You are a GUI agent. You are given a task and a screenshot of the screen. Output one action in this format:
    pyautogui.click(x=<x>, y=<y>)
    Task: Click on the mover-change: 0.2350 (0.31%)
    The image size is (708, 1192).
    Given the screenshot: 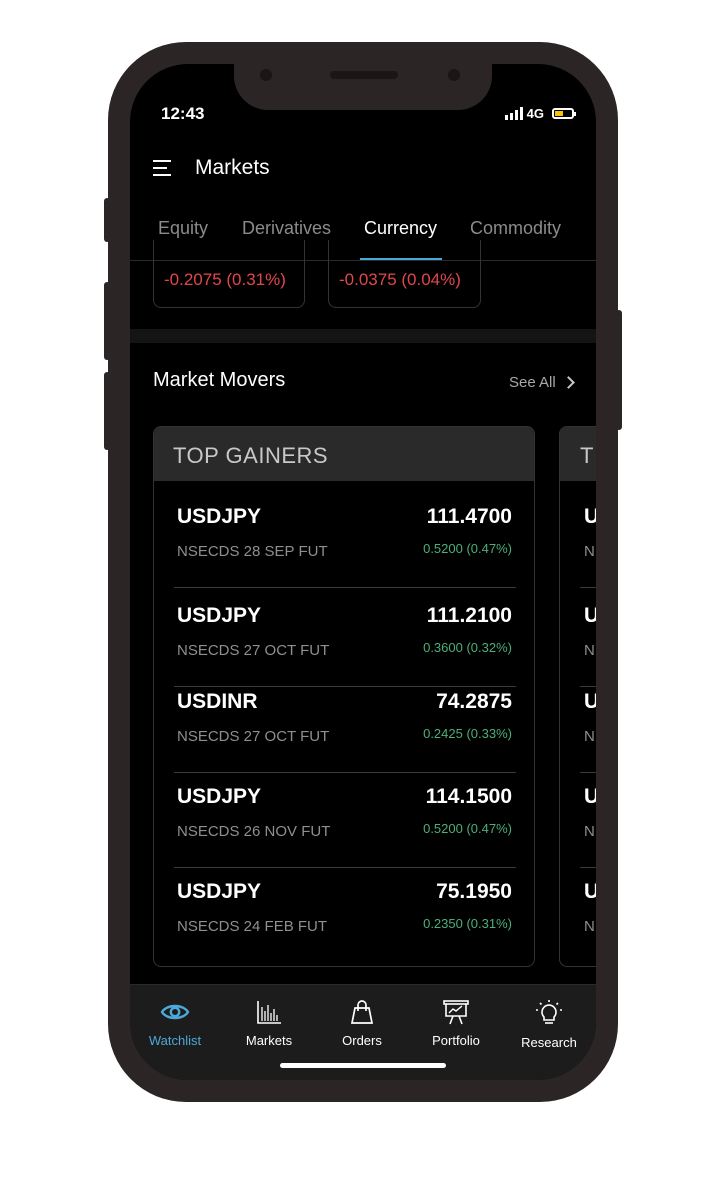 What is the action you would take?
    pyautogui.click(x=467, y=923)
    